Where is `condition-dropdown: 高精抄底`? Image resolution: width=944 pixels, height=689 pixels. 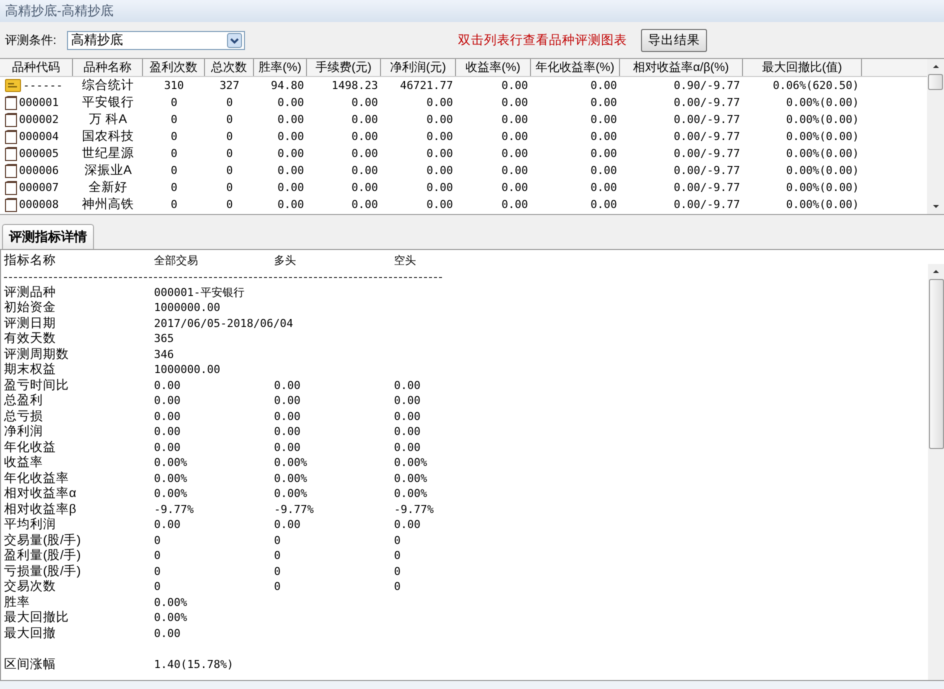
condition-dropdown: 高精抄底 is located at coordinates (156, 40).